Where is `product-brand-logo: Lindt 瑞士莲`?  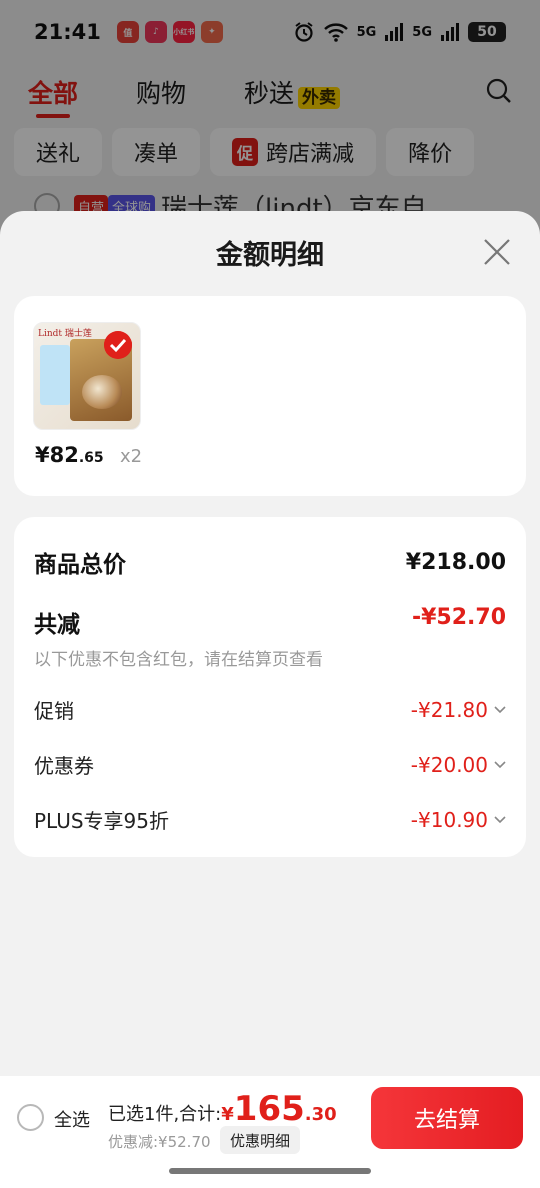
product-brand-logo: Lindt 瑞士莲 is located at coordinates (65, 334).